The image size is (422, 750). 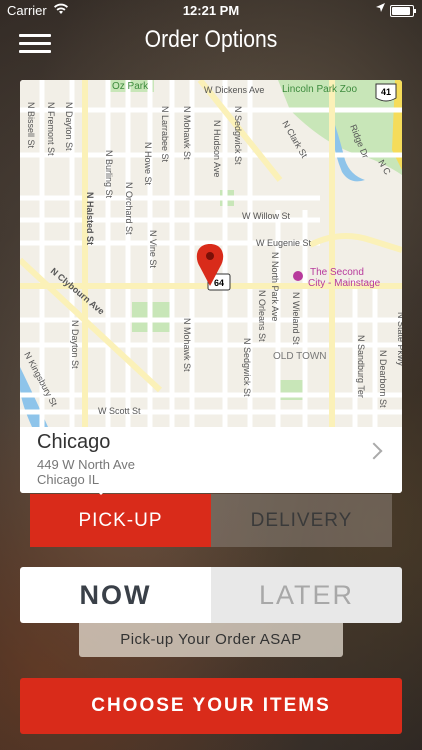 I want to click on map-label-willow: W Willow St, so click(x=266, y=216).